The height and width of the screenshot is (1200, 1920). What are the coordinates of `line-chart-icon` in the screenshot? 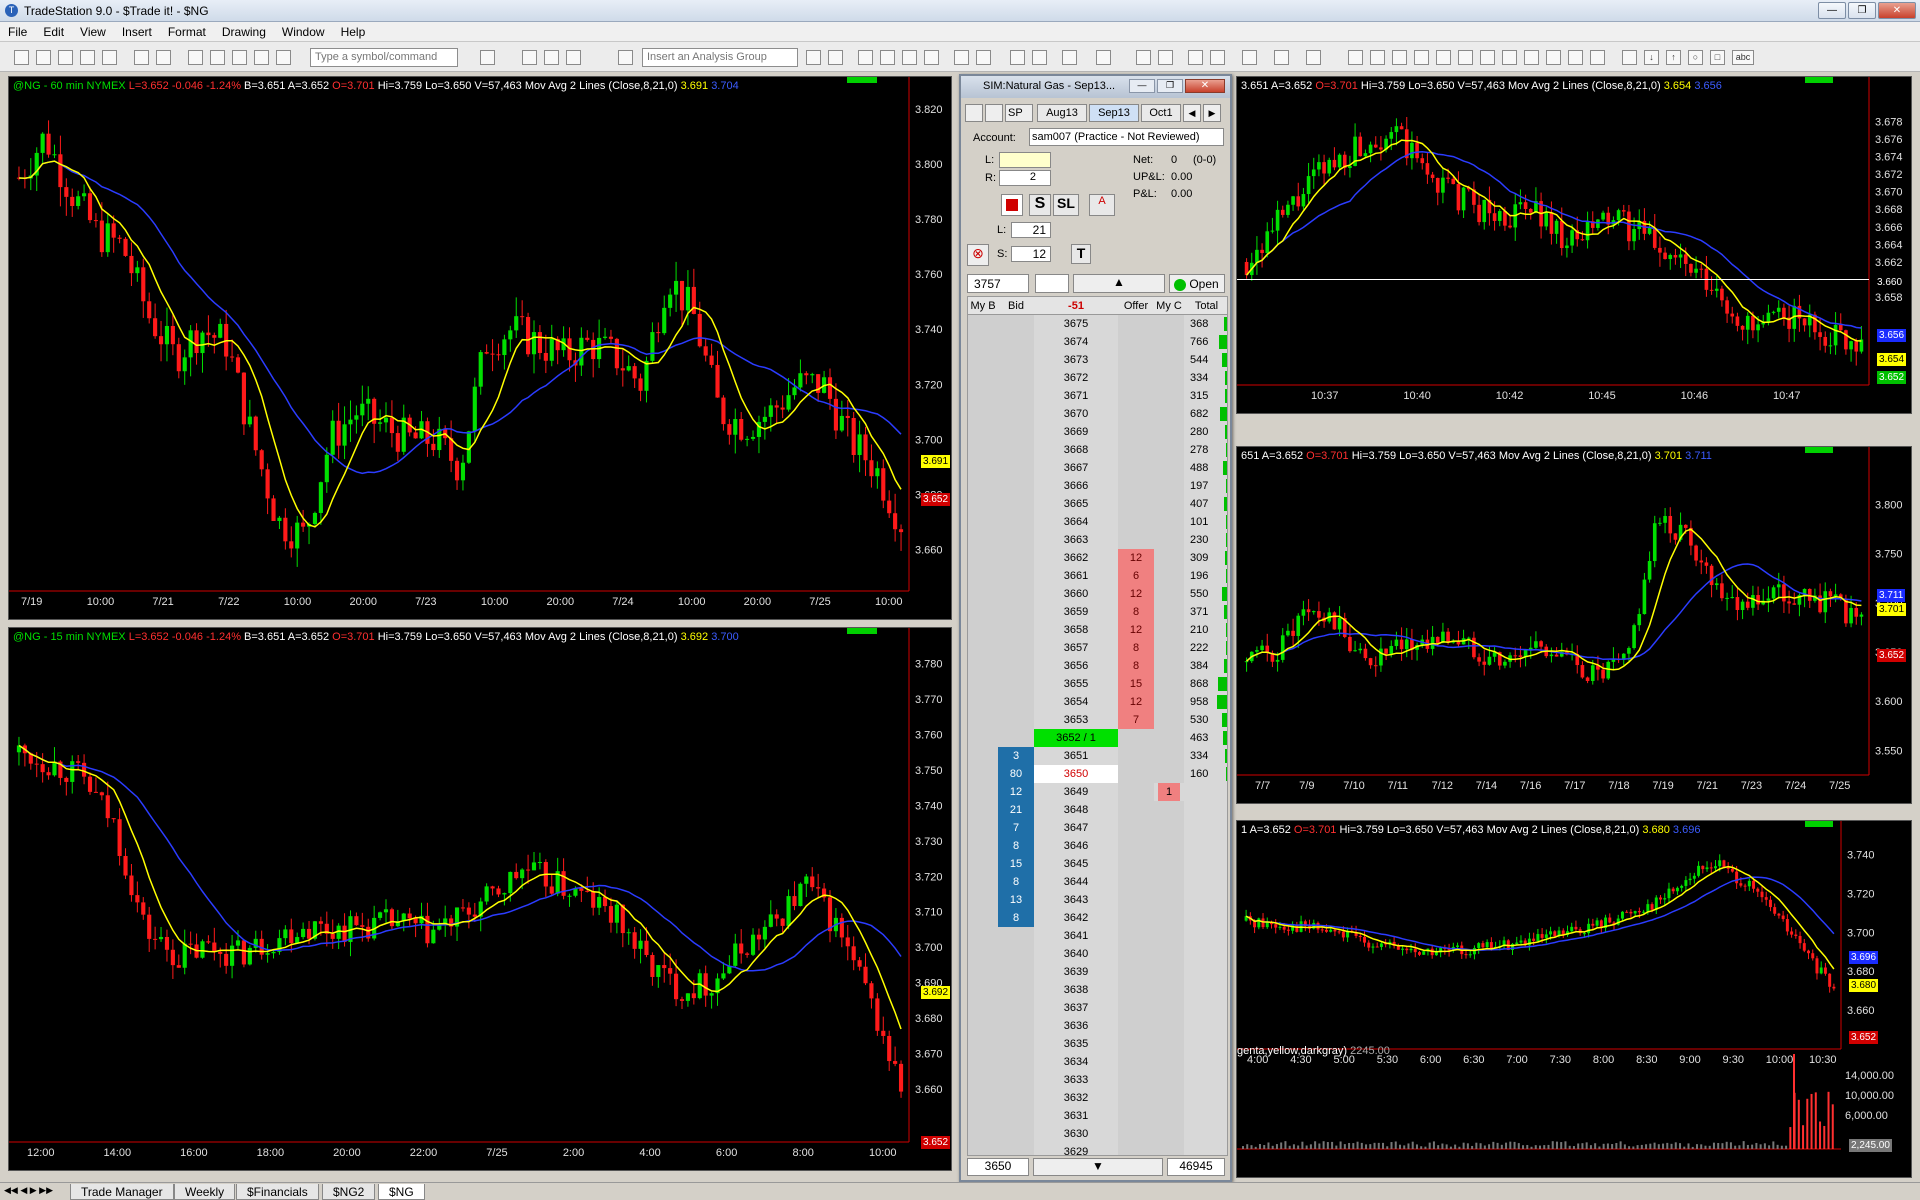 It's located at (1039, 57).